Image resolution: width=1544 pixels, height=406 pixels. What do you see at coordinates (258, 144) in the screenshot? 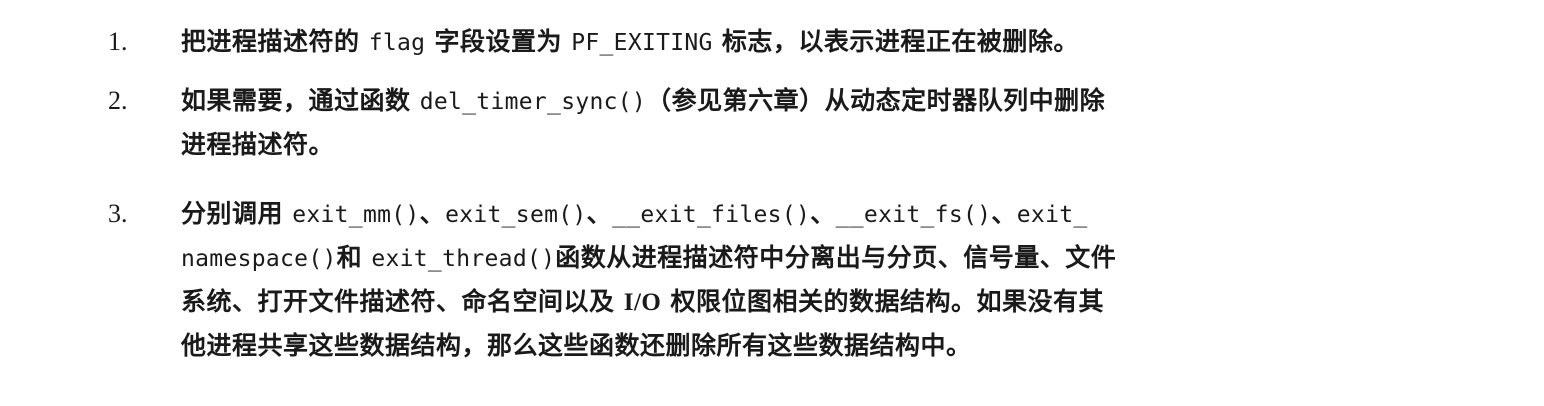
I see `text-run: 进程描述符。` at bounding box center [258, 144].